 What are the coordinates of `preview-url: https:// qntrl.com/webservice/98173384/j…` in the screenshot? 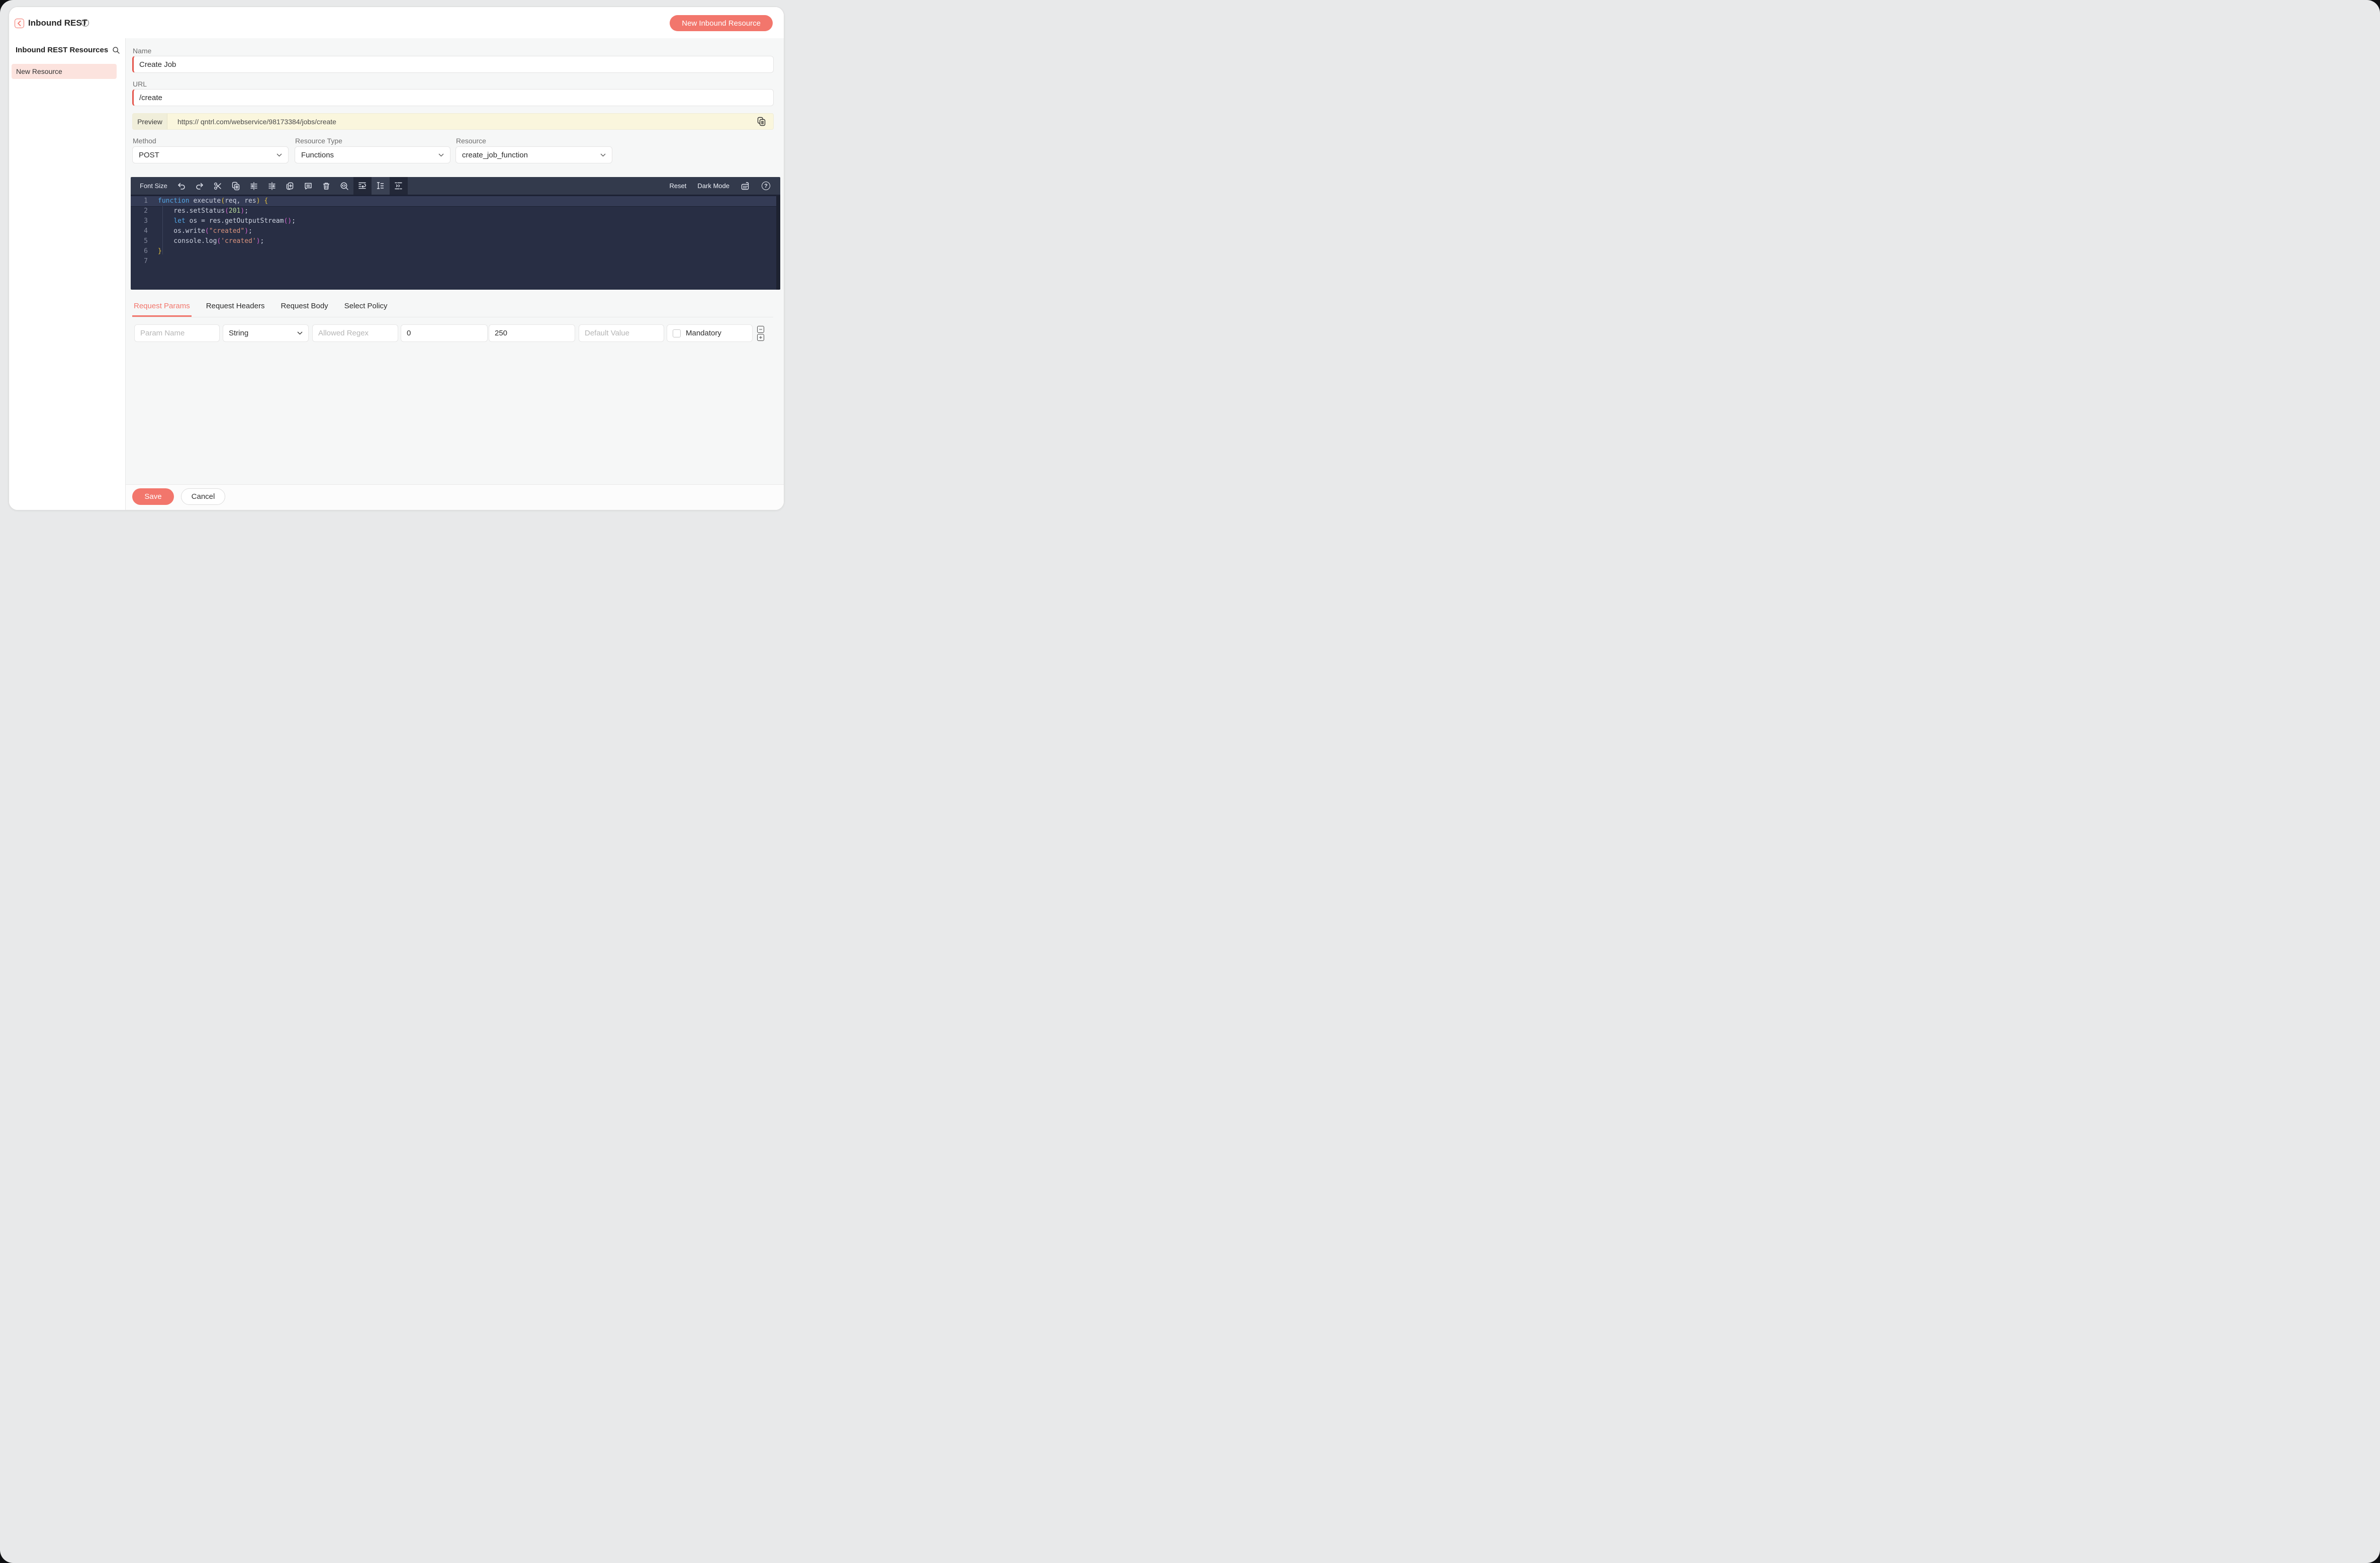 It's located at (256, 122).